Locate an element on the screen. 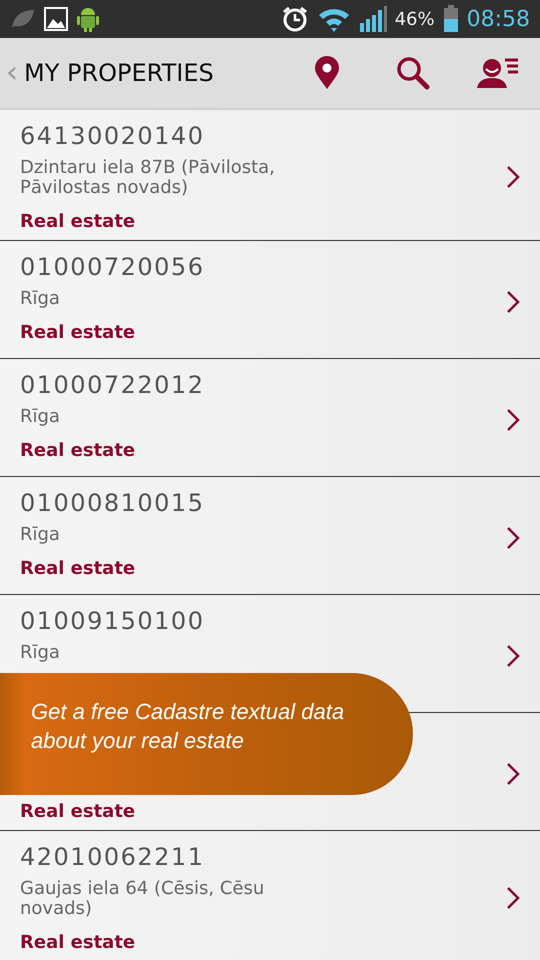 Image resolution: width=540 pixels, height=960 pixels. property-address: Dzintaru iela 87B (Pāvilosta, Pāvilostas novads) is located at coordinates (148, 178).